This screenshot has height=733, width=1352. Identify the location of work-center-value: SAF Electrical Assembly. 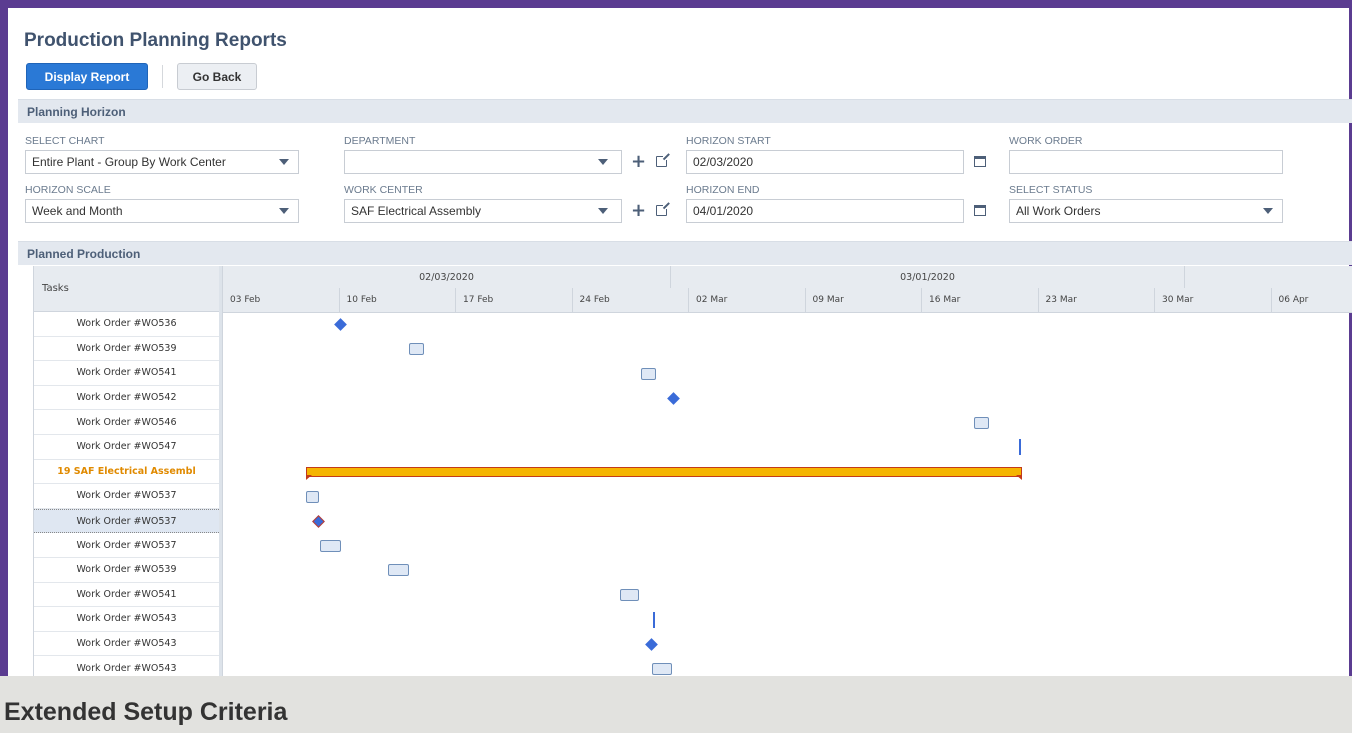
(416, 211).